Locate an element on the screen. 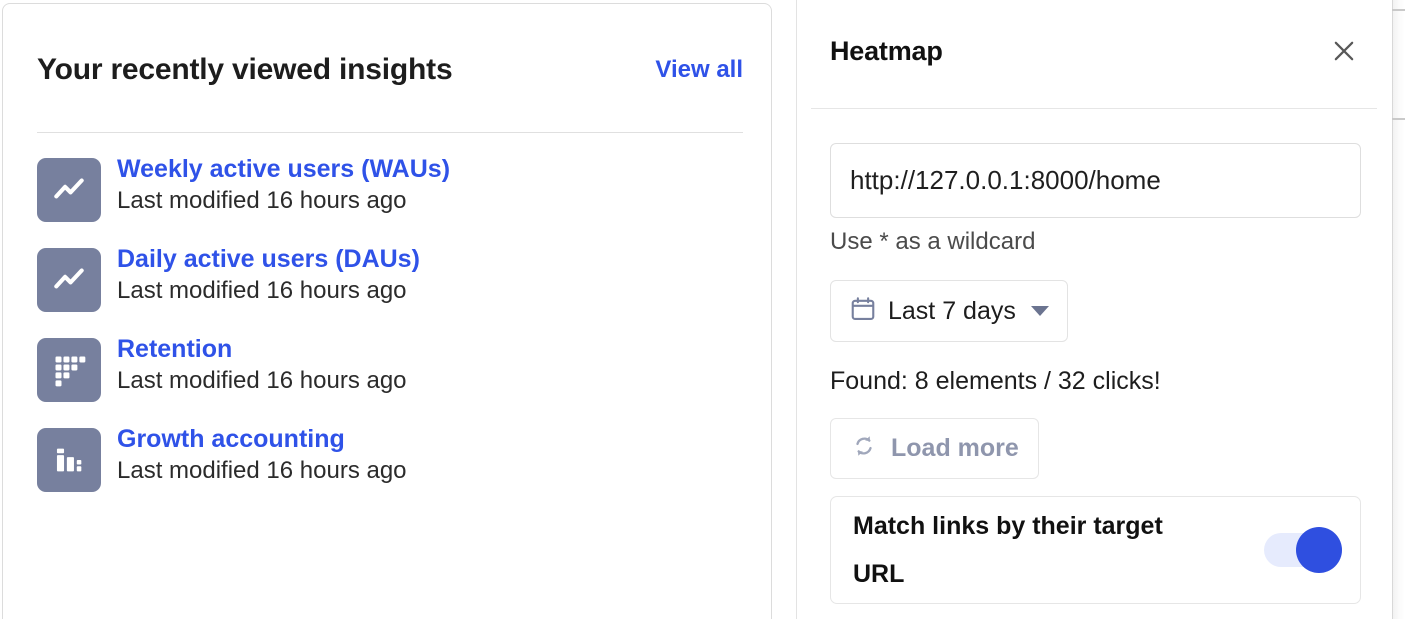  calendar-icon is located at coordinates (863, 311).